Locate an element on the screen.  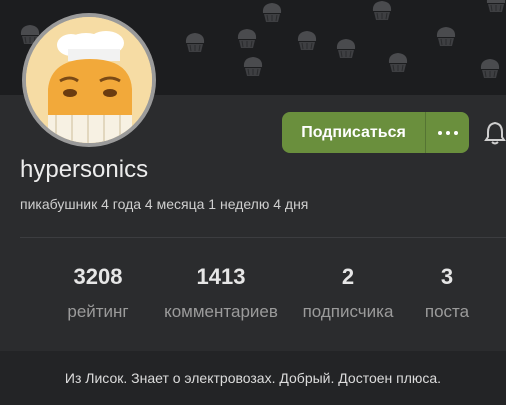
divider is located at coordinates (263, 237).